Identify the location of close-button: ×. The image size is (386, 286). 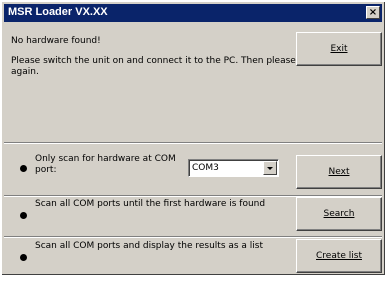
(373, 12).